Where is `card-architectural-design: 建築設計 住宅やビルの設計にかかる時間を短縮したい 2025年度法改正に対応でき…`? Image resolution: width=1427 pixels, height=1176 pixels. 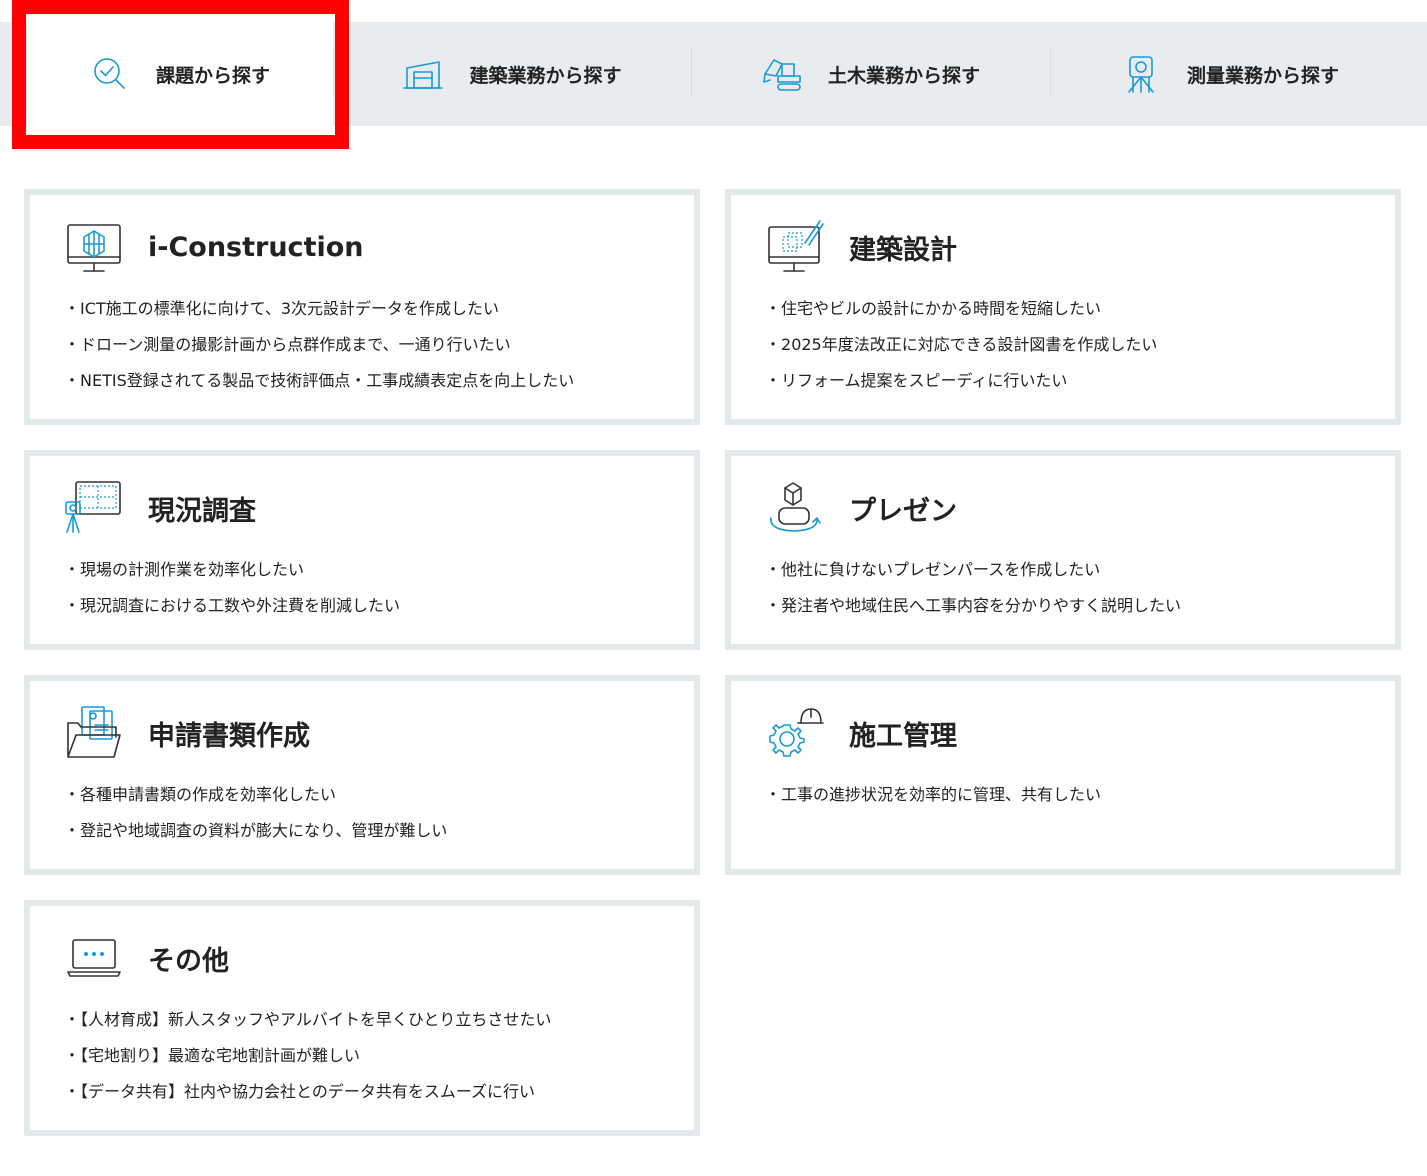 card-architectural-design: 建築設計 住宅やビルの設計にかかる時間を短縮したい 2025年度法改正に対応でき… is located at coordinates (1063, 307).